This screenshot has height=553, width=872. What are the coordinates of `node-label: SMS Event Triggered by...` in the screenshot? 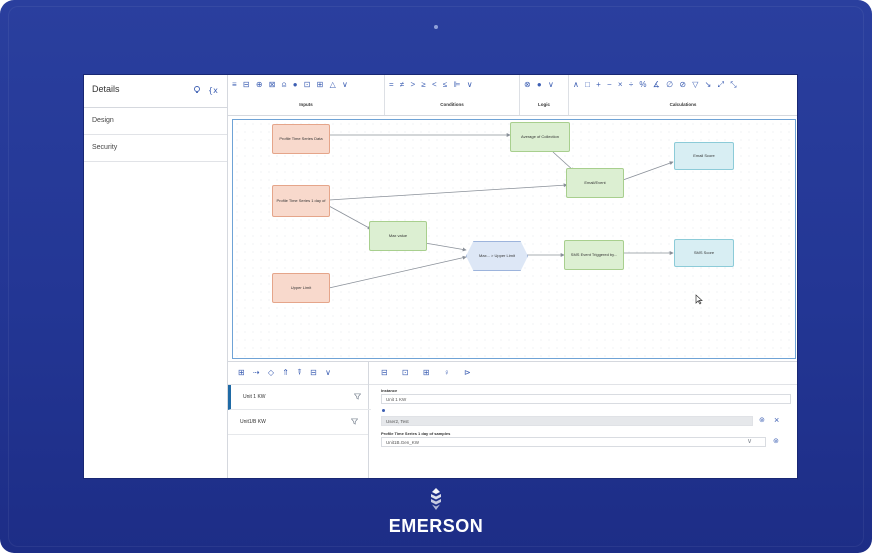 It's located at (594, 254).